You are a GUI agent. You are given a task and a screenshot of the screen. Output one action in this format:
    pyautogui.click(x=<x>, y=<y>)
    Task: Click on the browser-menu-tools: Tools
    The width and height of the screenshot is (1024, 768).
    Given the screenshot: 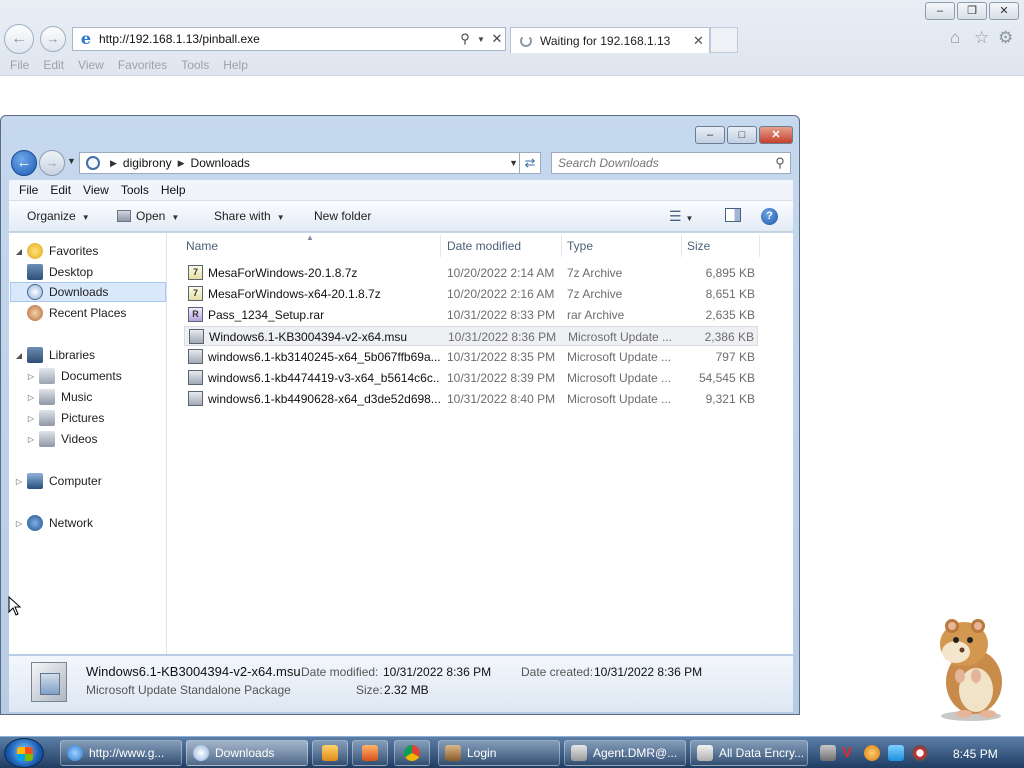 What is the action you would take?
    pyautogui.click(x=195, y=65)
    